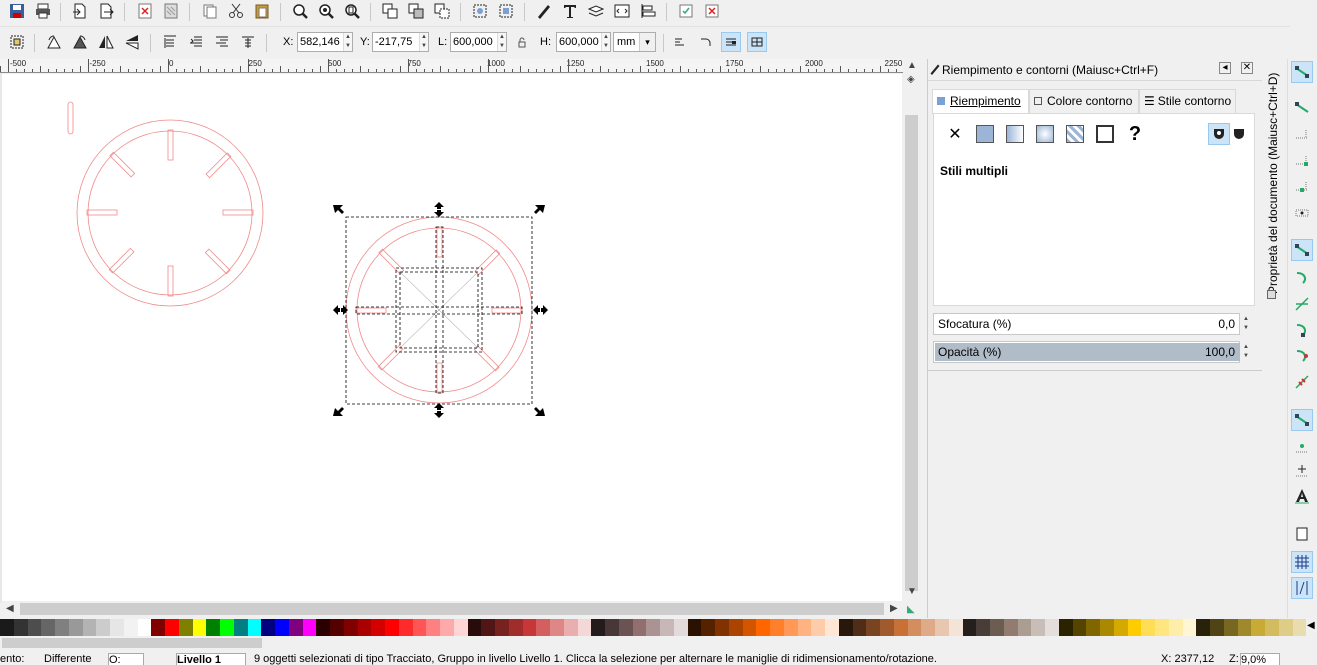 This screenshot has width=1317, height=665. I want to click on vertical-scroll-thumb, so click(911, 353).